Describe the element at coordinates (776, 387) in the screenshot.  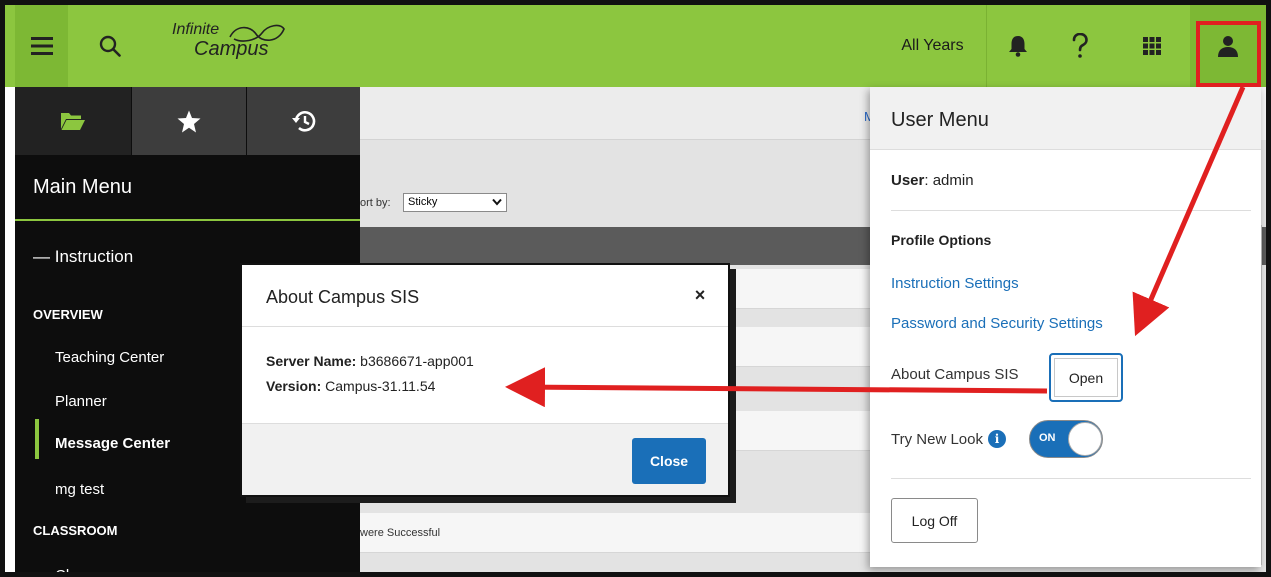
I see `annotation-arrow-to-version` at that location.